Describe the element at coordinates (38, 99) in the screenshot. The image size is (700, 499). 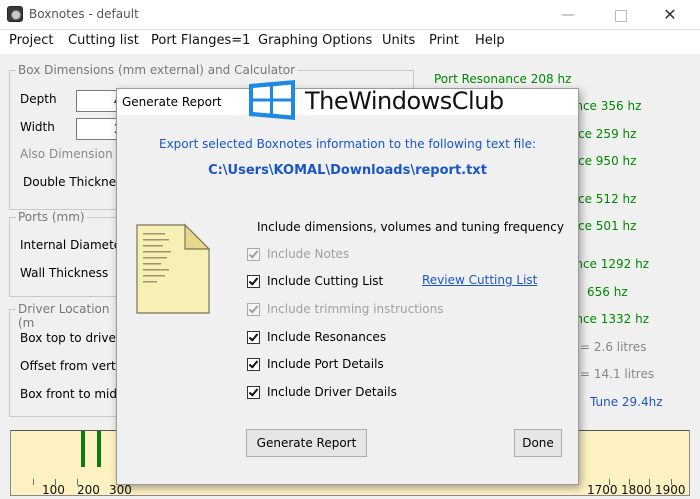
I see `depth-label: Depth` at that location.